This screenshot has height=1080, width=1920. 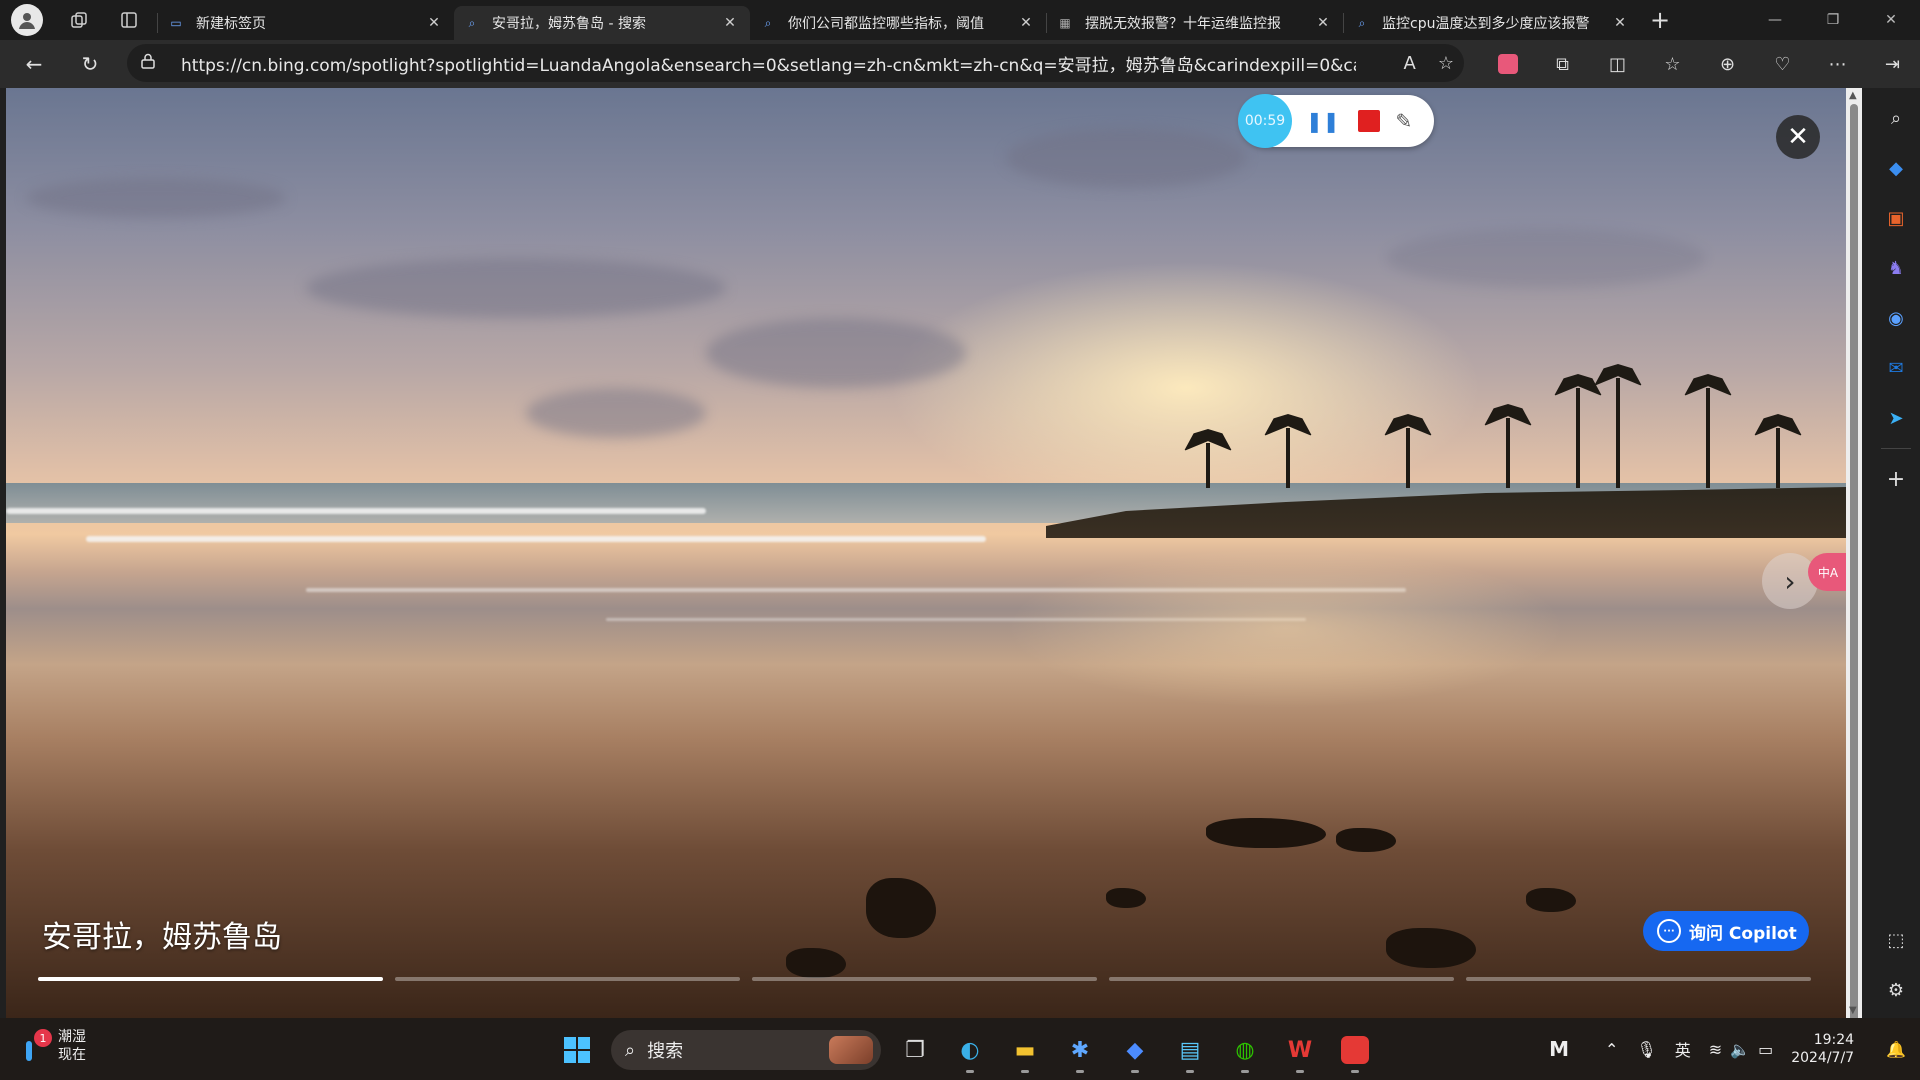 I want to click on workspaces-icon, so click(x=79, y=20).